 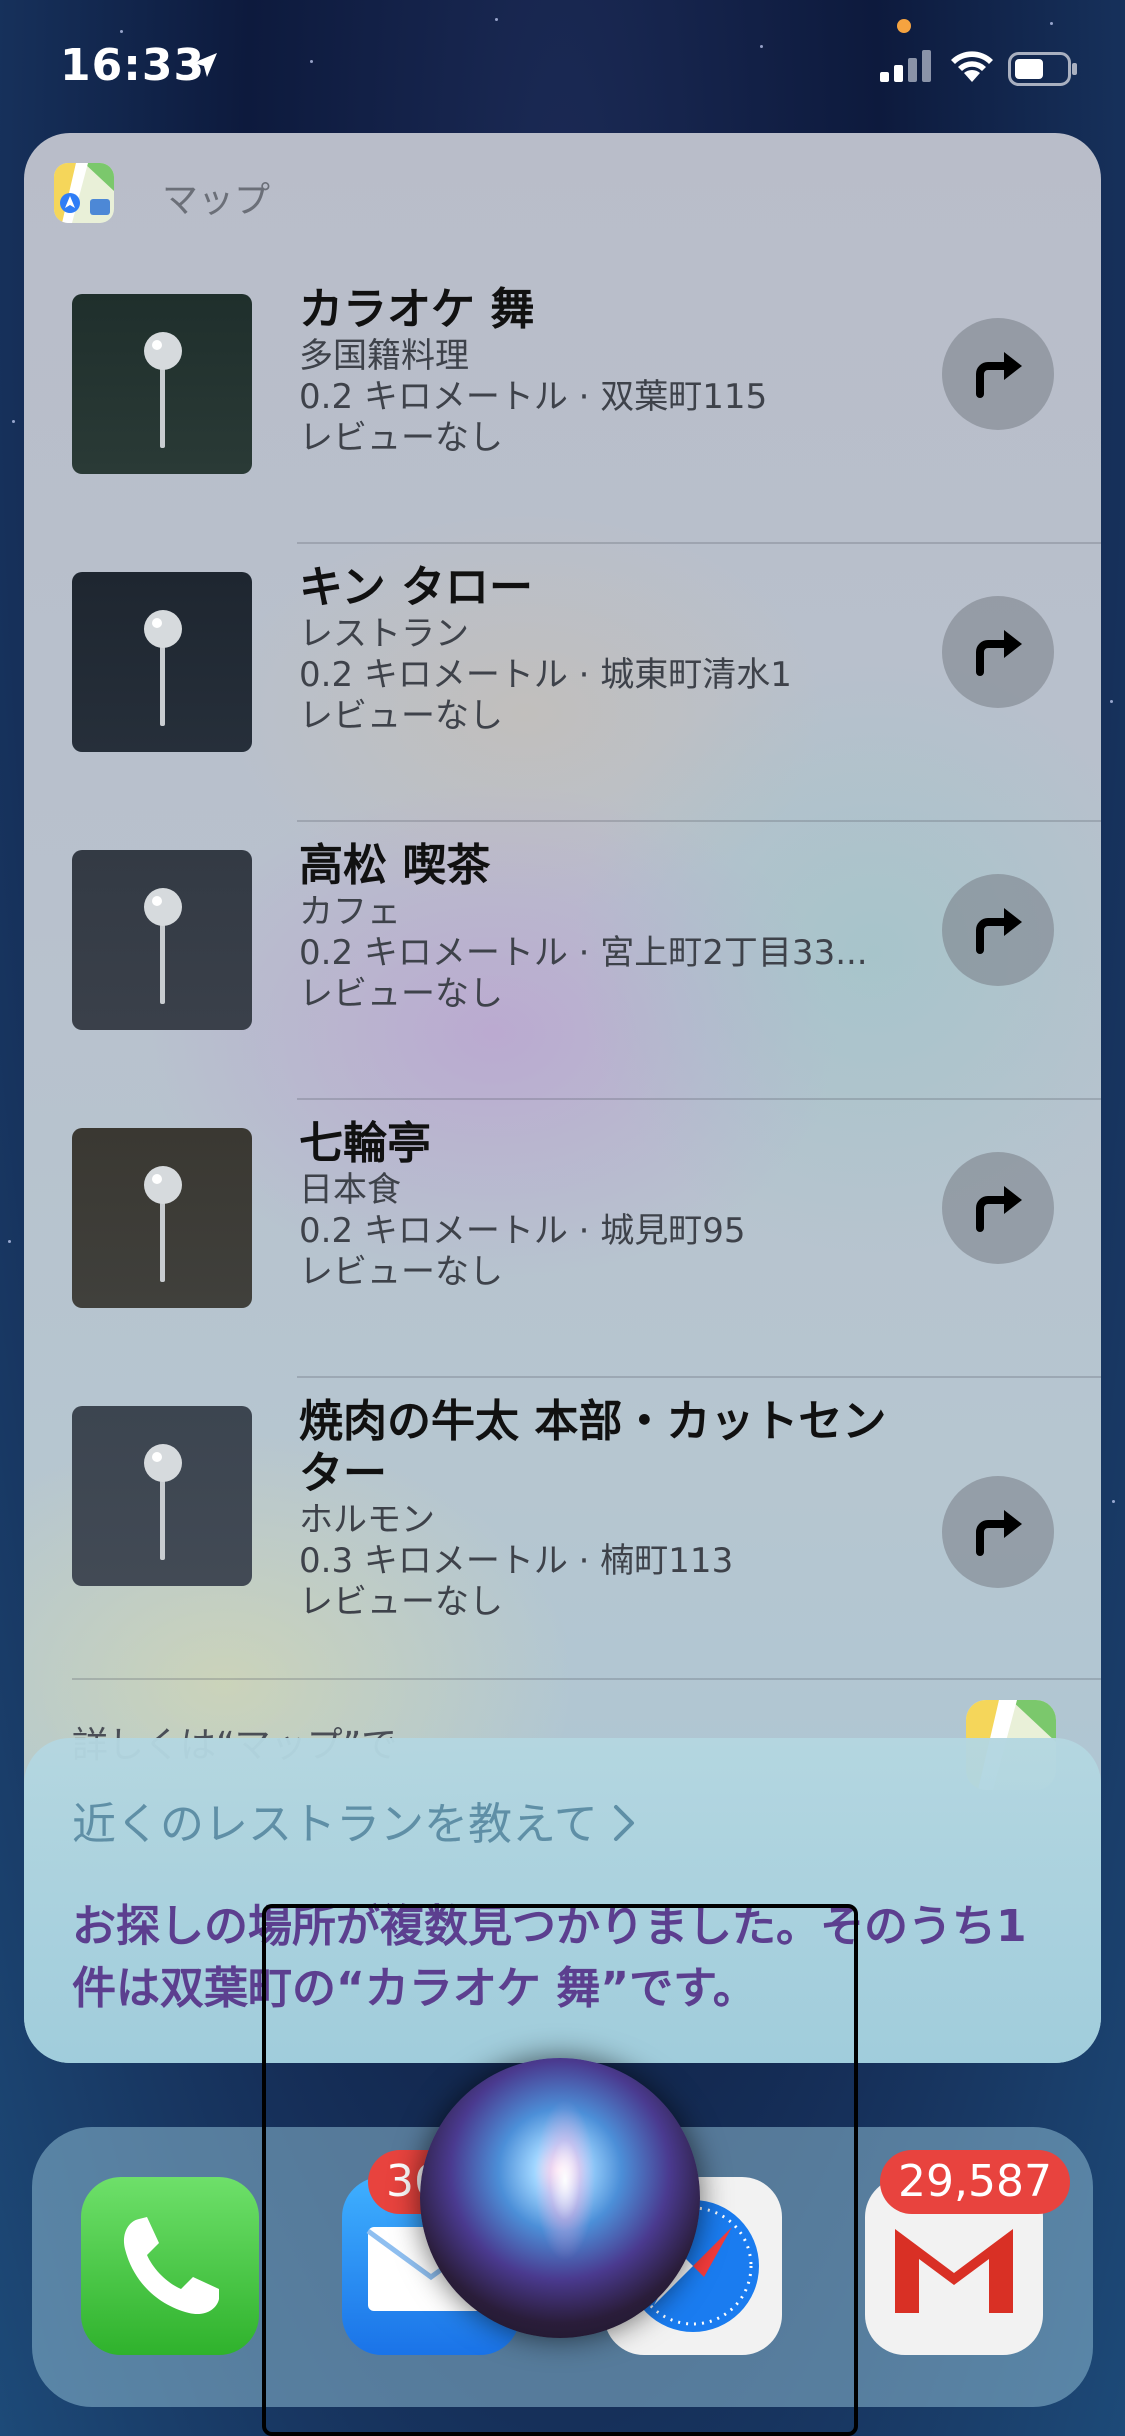 I want to click on row-divider, so click(x=586, y=1679).